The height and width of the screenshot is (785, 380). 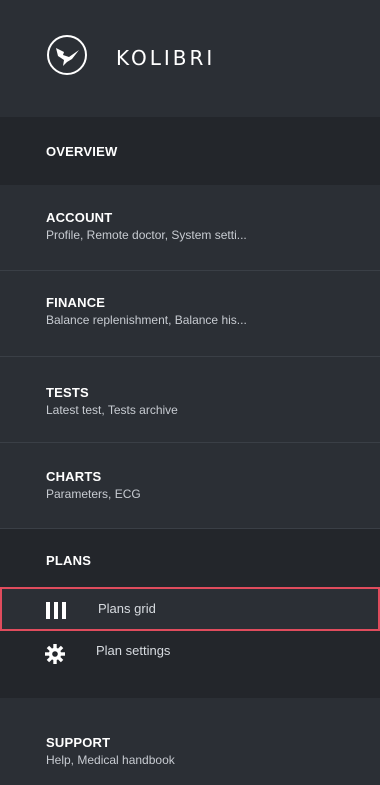 I want to click on logo-bar: KOLIBRI, so click(x=190, y=58).